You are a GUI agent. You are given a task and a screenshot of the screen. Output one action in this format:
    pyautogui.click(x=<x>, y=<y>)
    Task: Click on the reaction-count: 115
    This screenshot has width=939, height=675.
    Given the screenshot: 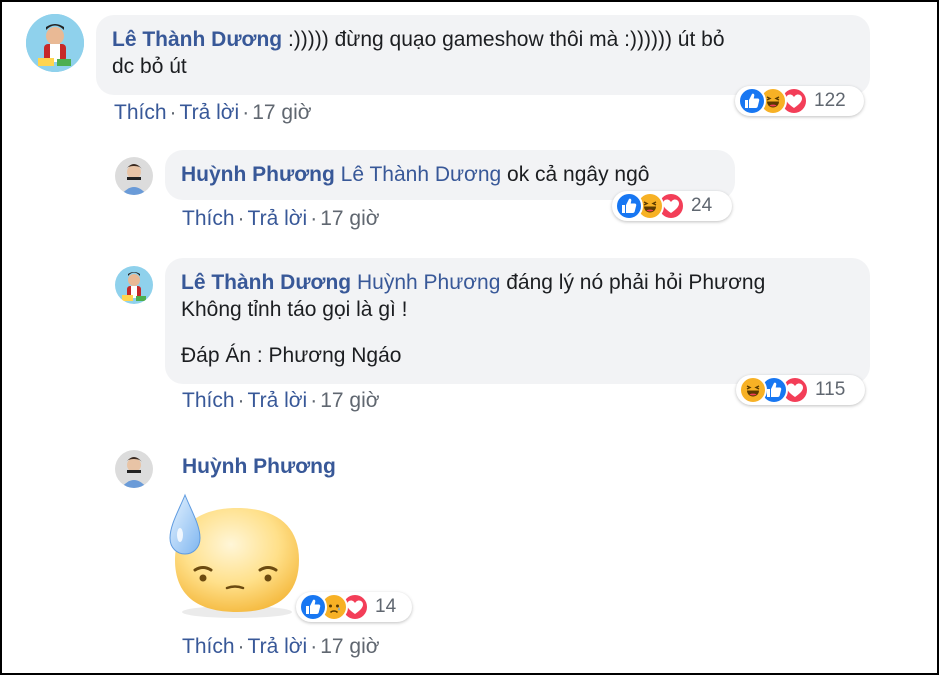 What is the action you would take?
    pyautogui.click(x=830, y=389)
    